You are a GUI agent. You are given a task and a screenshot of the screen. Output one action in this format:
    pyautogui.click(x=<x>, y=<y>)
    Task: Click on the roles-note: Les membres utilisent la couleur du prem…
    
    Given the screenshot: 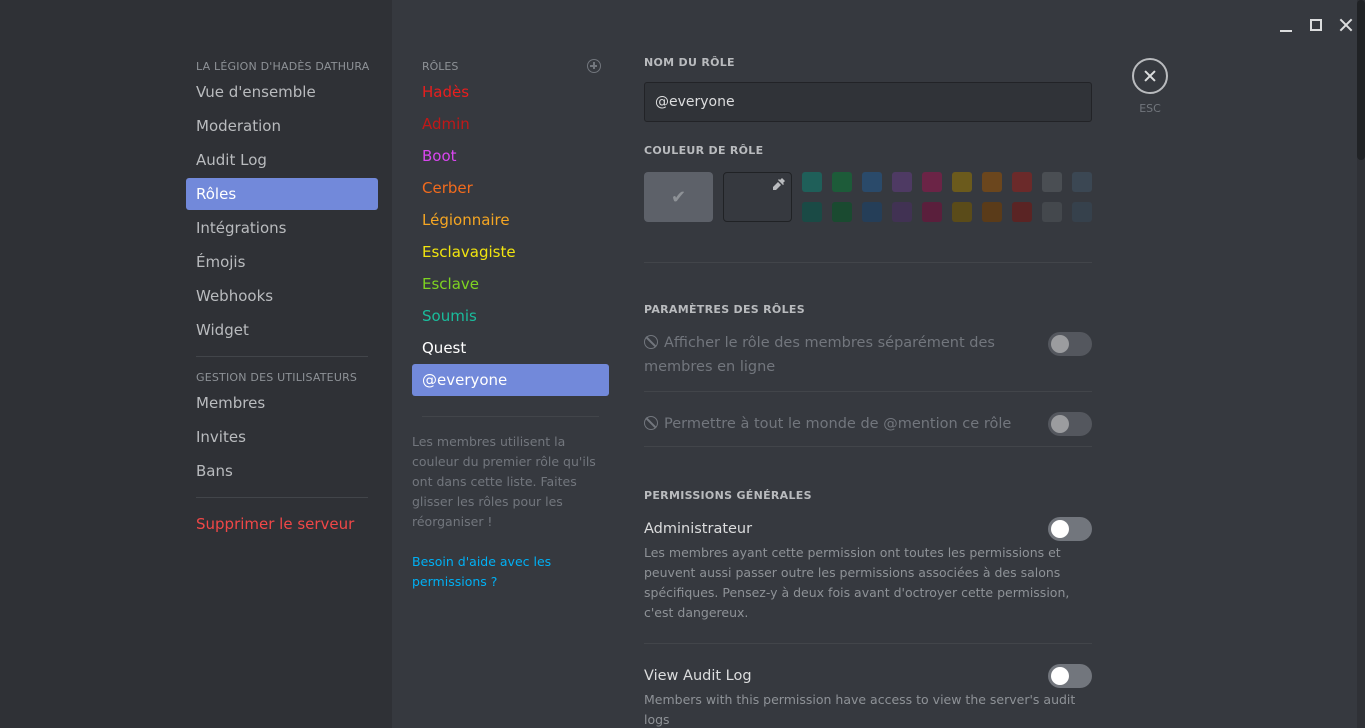 What is the action you would take?
    pyautogui.click(x=504, y=481)
    